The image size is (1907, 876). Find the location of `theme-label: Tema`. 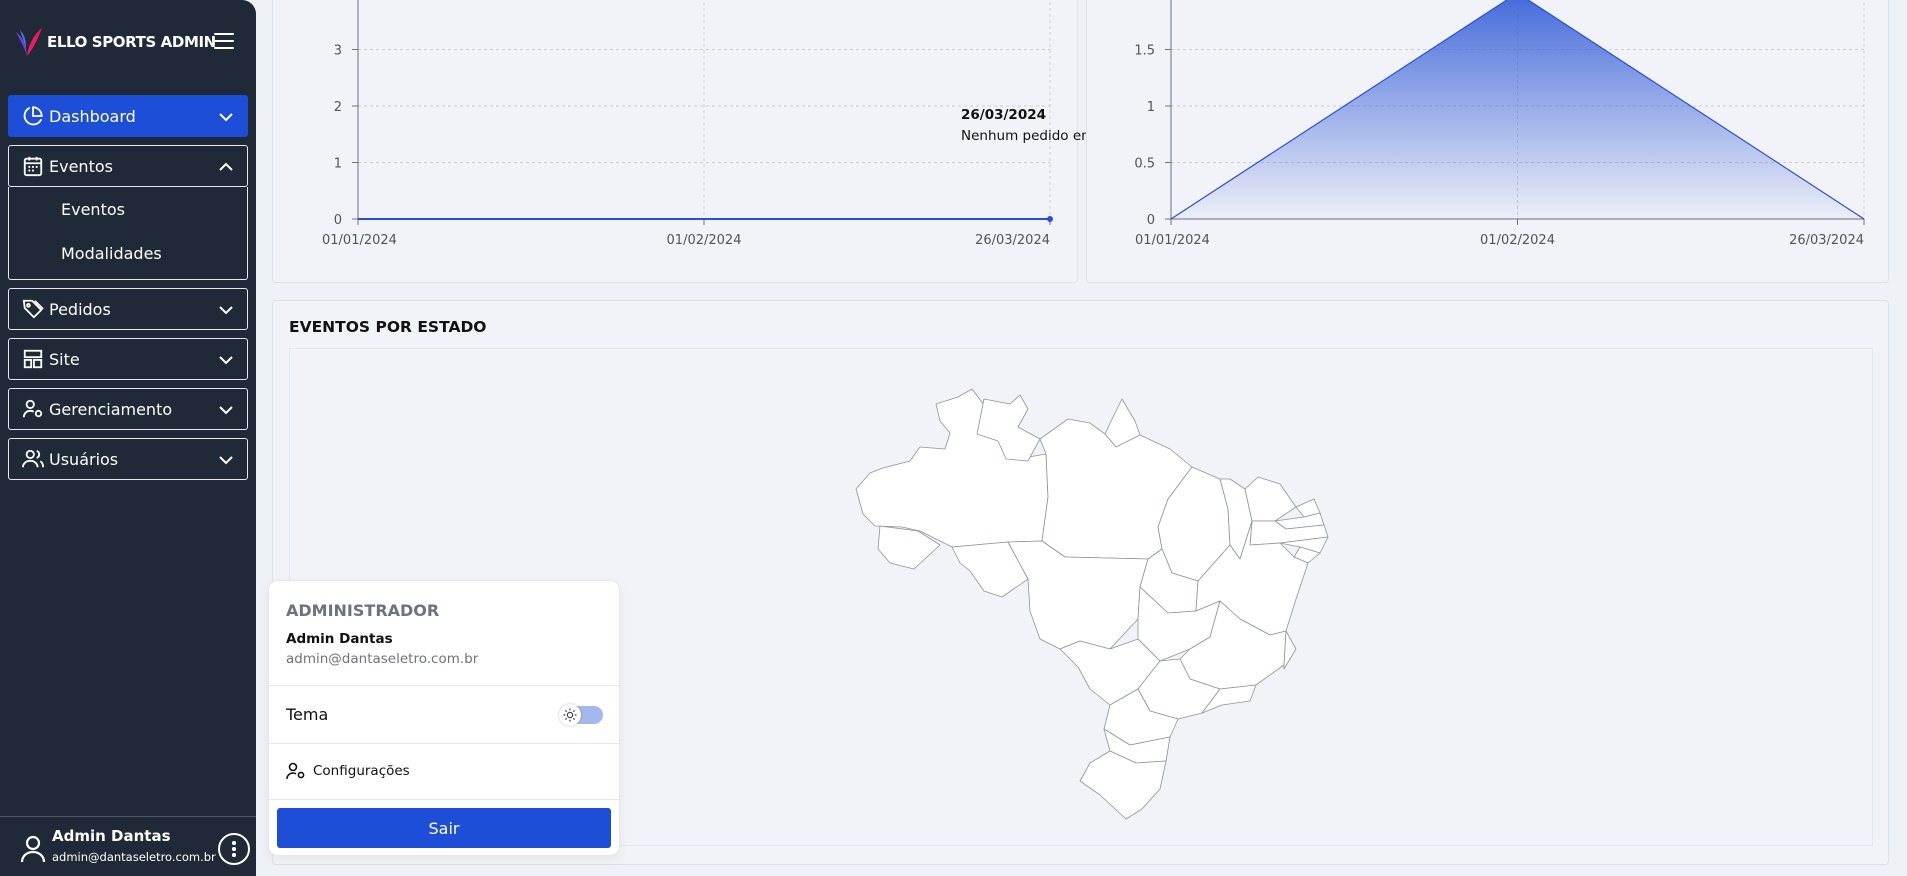

theme-label: Tema is located at coordinates (307, 714).